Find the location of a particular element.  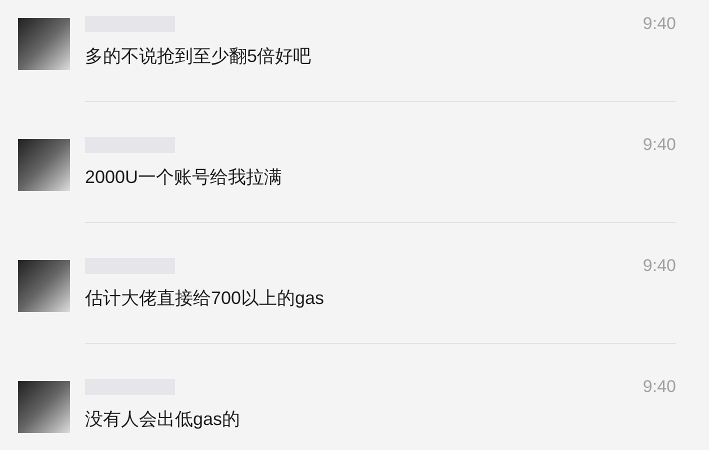

message-text: 估计大佬直接给700以上的gas is located at coordinates (204, 298).